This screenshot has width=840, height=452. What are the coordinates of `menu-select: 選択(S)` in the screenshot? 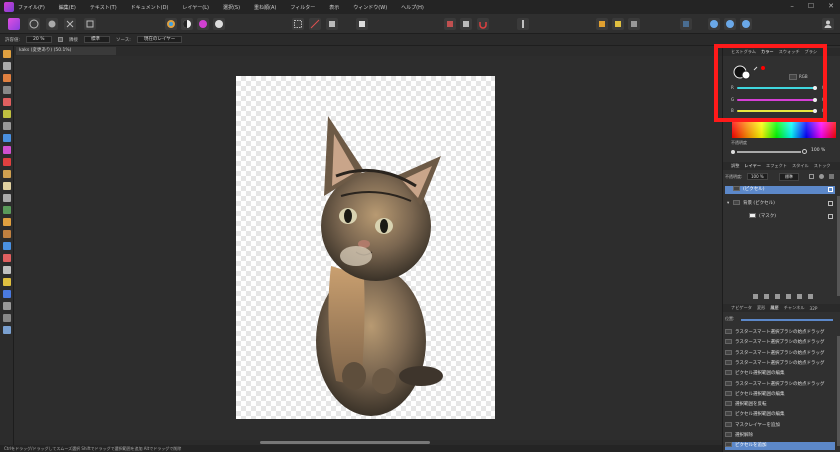 It's located at (231, 7).